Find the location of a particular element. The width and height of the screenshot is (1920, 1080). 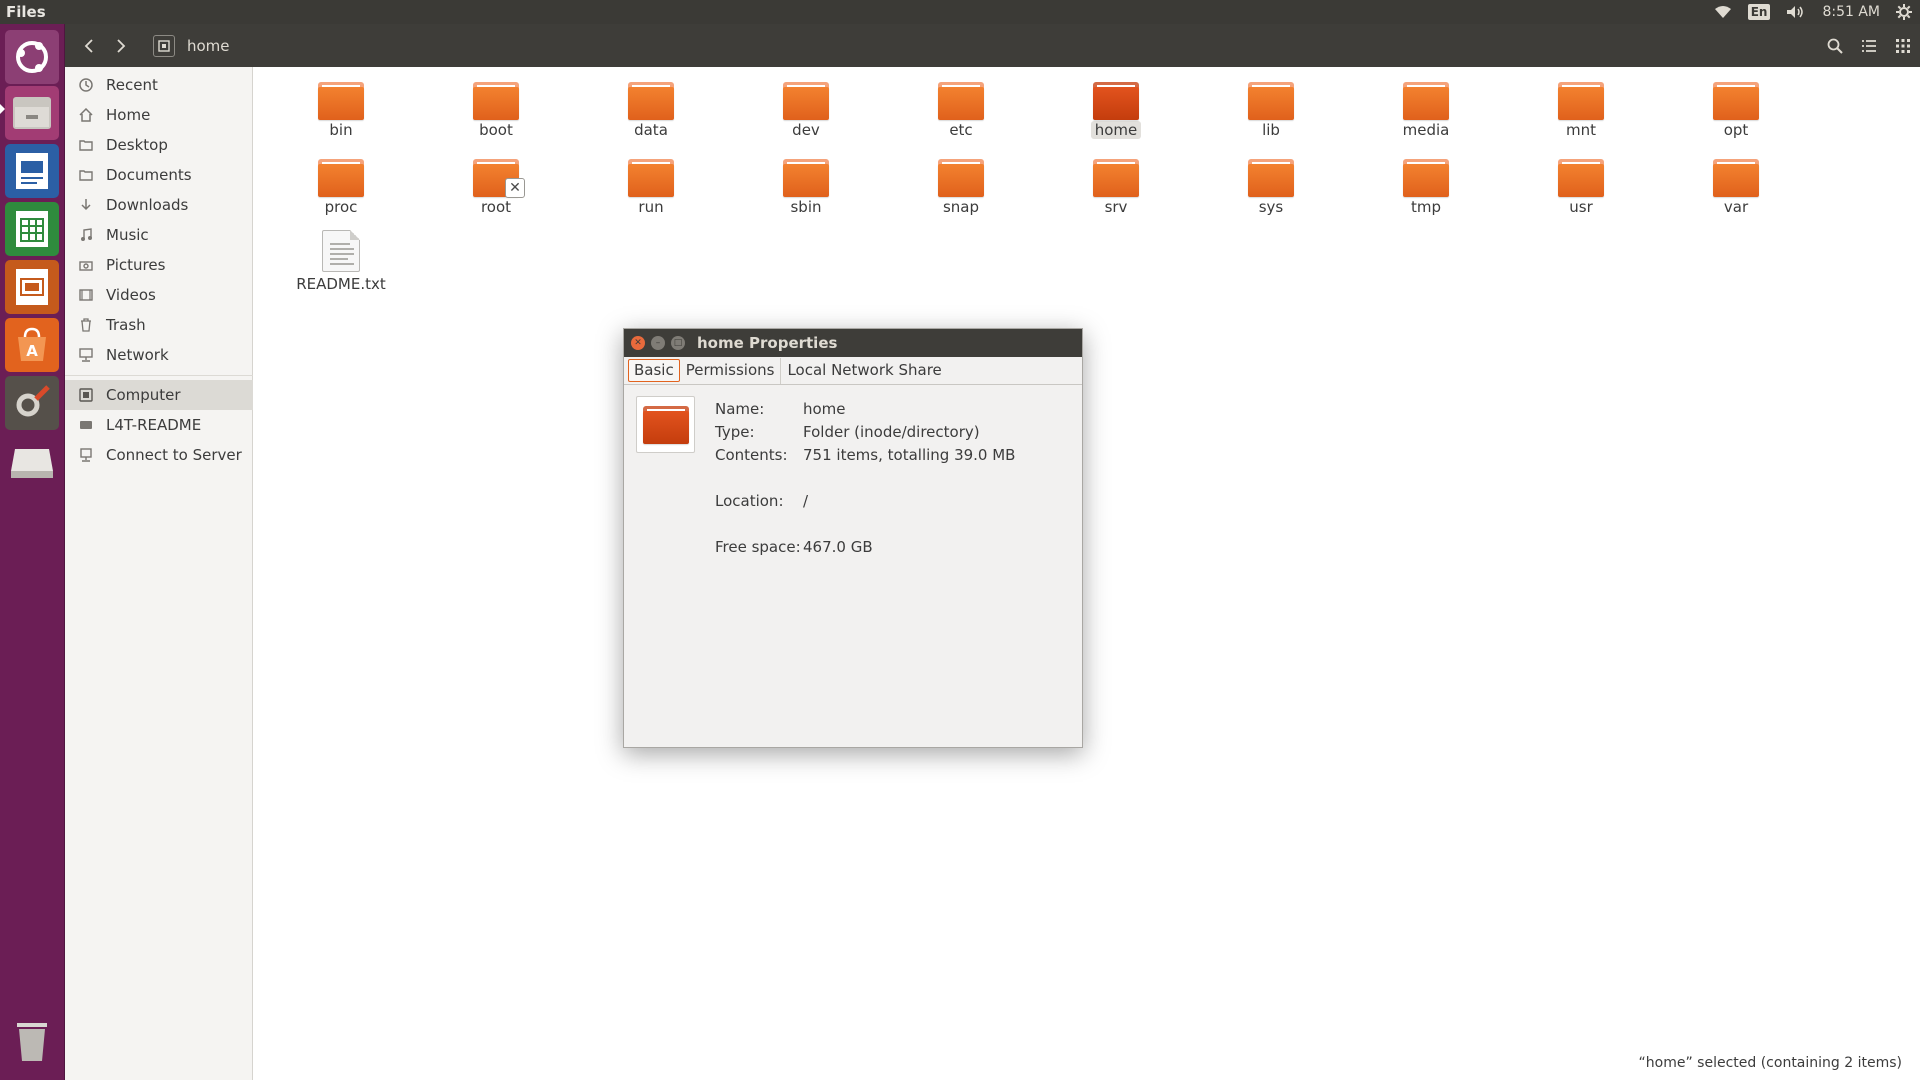

sidebar-item-computer: Computer is located at coordinates (159, 395).